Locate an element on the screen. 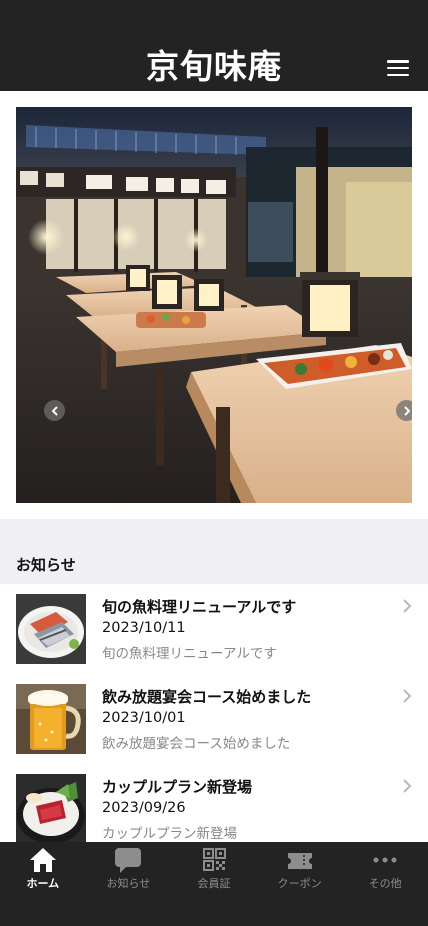 This screenshot has height=926, width=428. tab-label: その他 is located at coordinates (385, 883).